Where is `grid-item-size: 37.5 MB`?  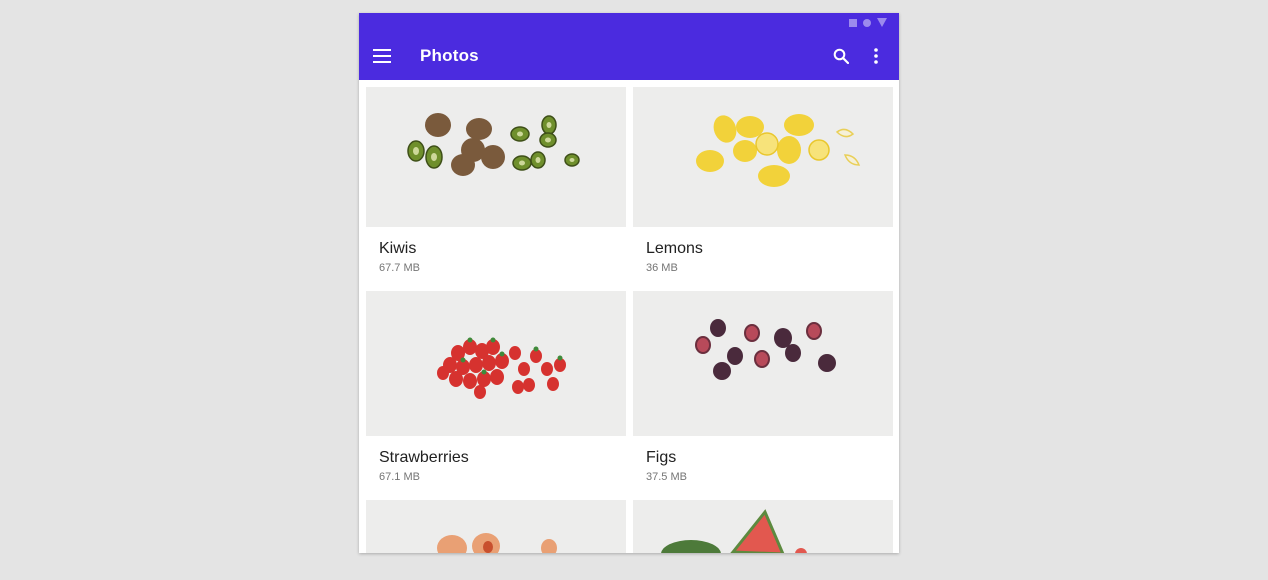
grid-item-size: 37.5 MB is located at coordinates (666, 477).